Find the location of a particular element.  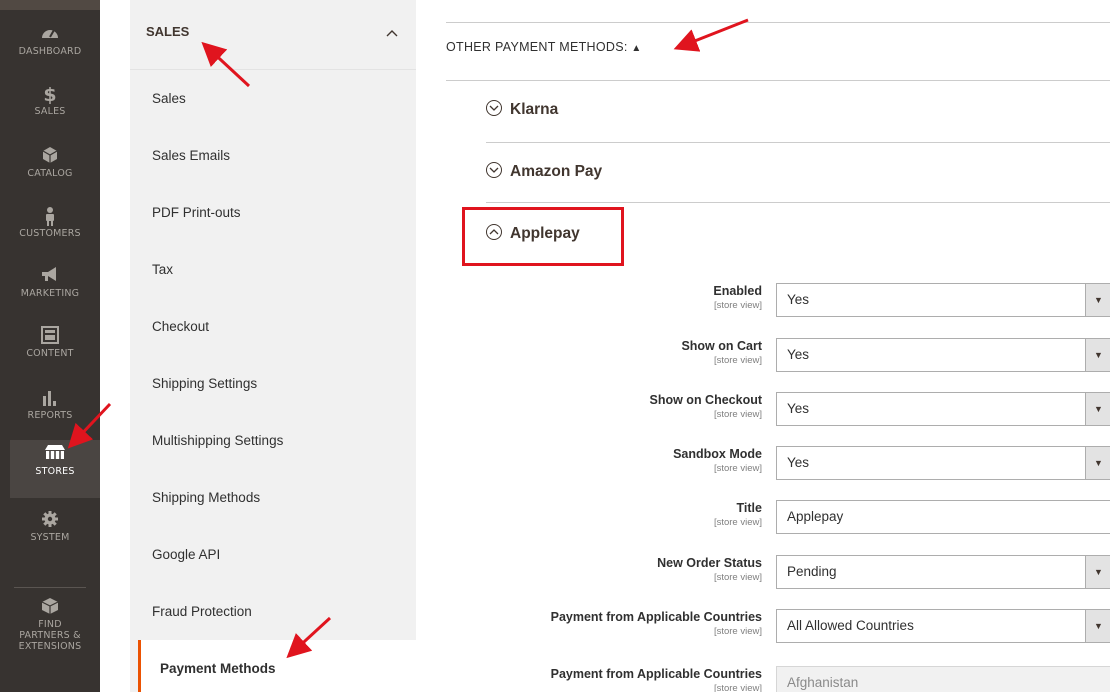

arrow-to-stores is located at coordinates (89, 425).